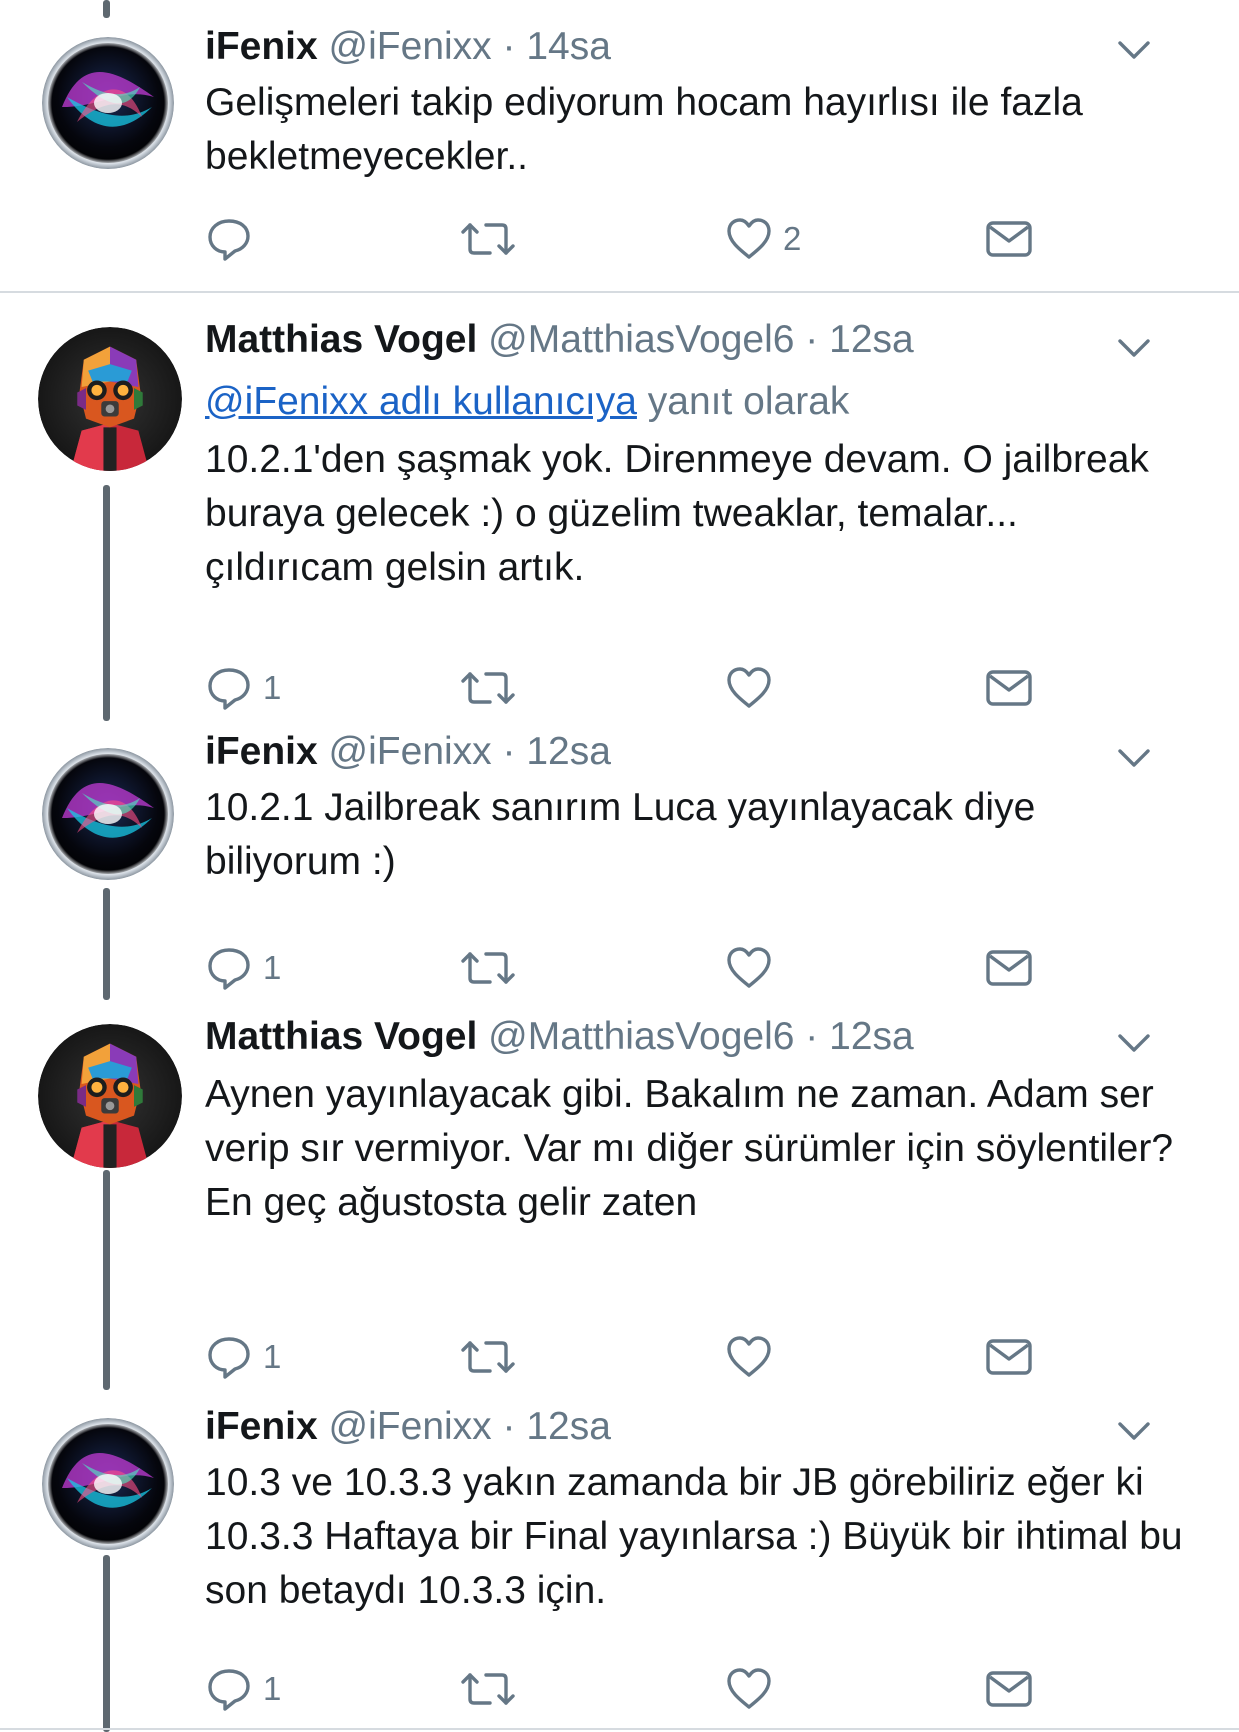 This screenshot has height=1732, width=1239. Describe the element at coordinates (568, 46) in the screenshot. I see `timestamp: 14sa` at that location.